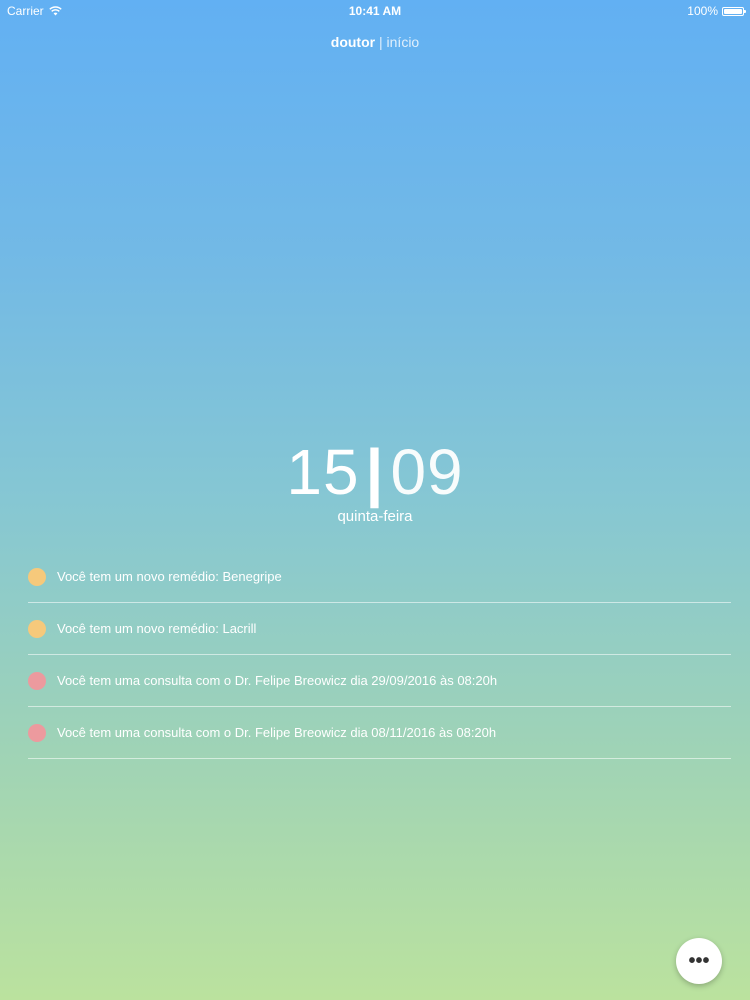 Image resolution: width=750 pixels, height=1000 pixels. I want to click on status-right: 100%, so click(716, 11).